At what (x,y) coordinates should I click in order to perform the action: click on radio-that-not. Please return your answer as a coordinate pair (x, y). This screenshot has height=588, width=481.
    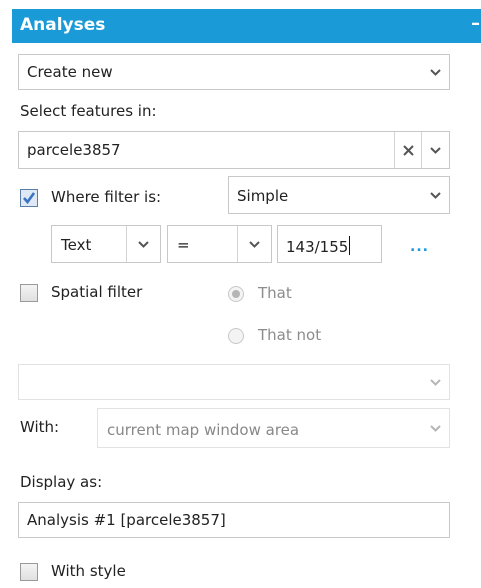
    Looking at the image, I should click on (236, 336).